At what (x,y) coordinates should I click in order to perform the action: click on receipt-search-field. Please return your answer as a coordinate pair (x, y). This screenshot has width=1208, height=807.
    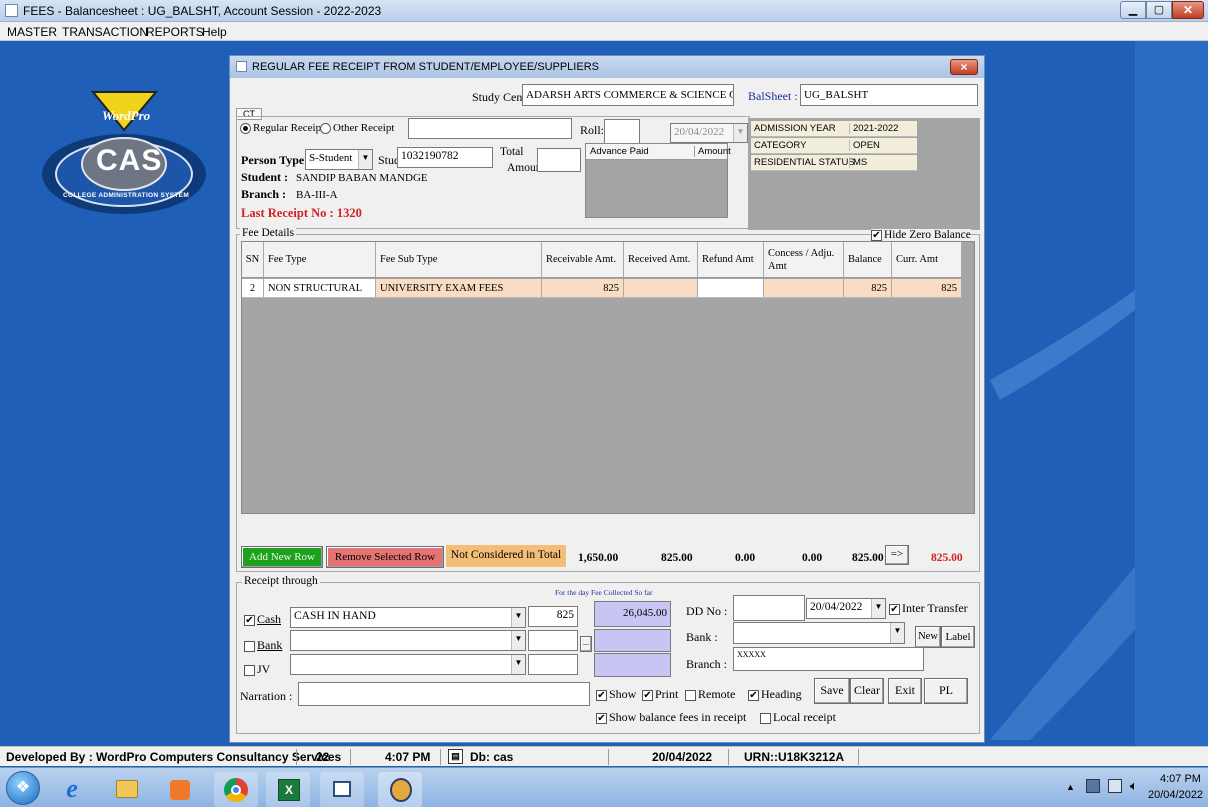
    Looking at the image, I should click on (490, 128).